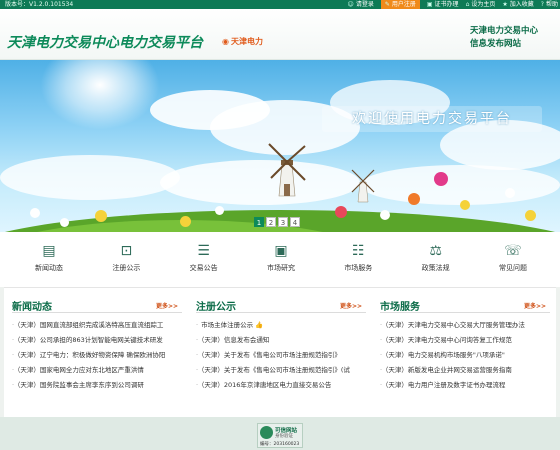  I want to click on register-more-link: 更多>>, so click(351, 305).